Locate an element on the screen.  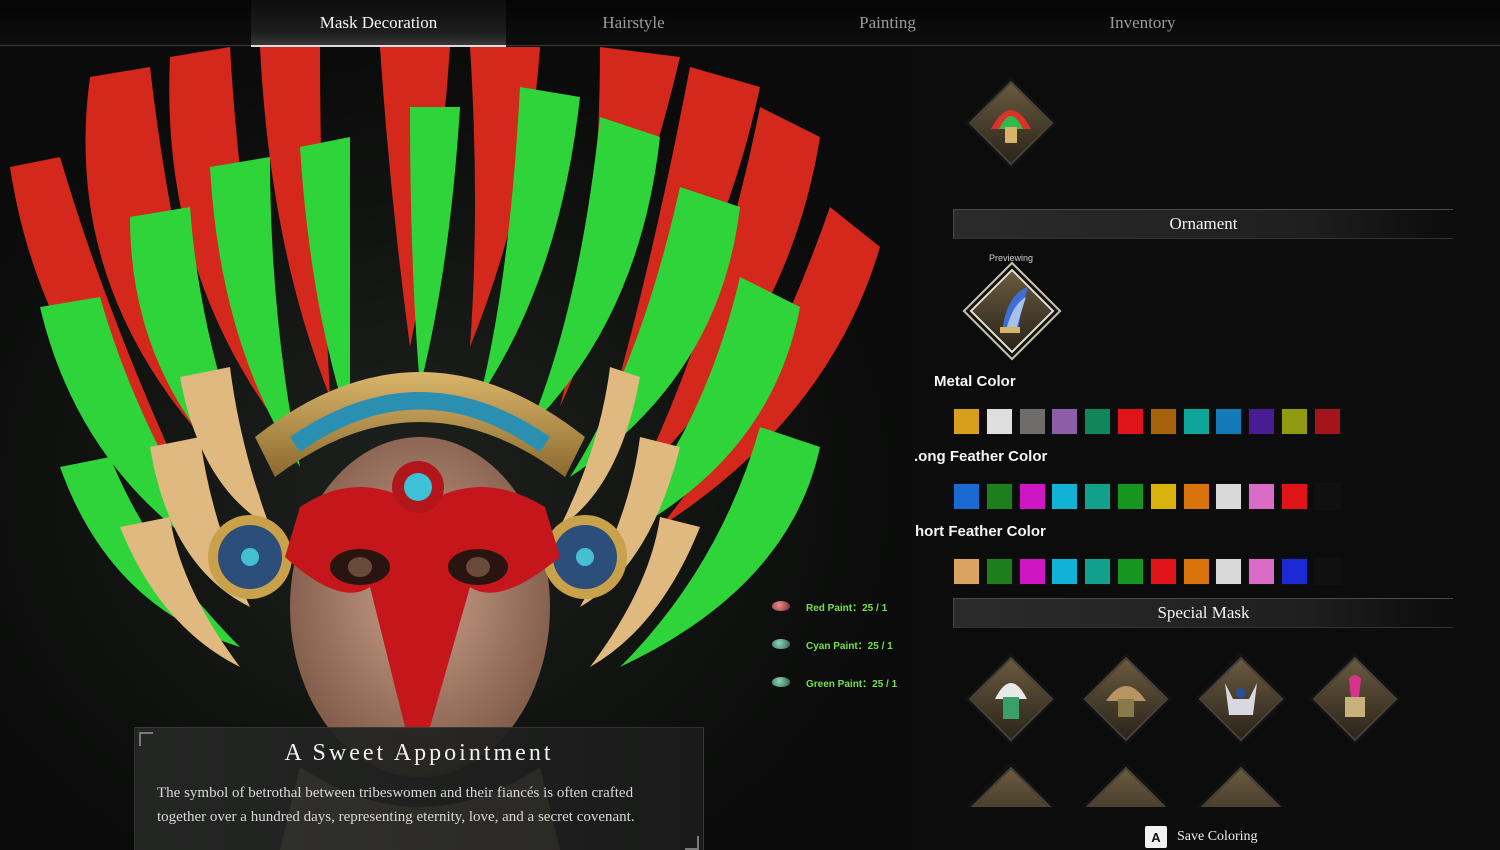
tan-feather-mask-icon is located at coordinates (1126, 701).